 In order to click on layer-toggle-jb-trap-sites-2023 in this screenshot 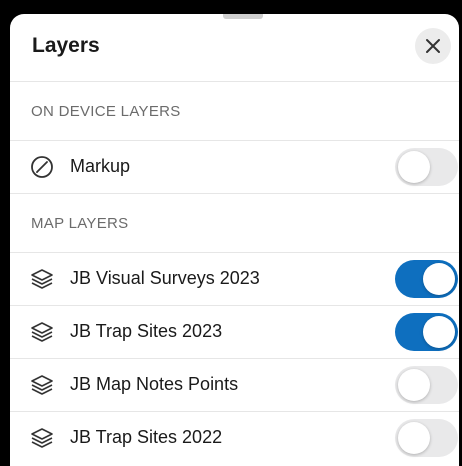, I will do `click(426, 332)`.